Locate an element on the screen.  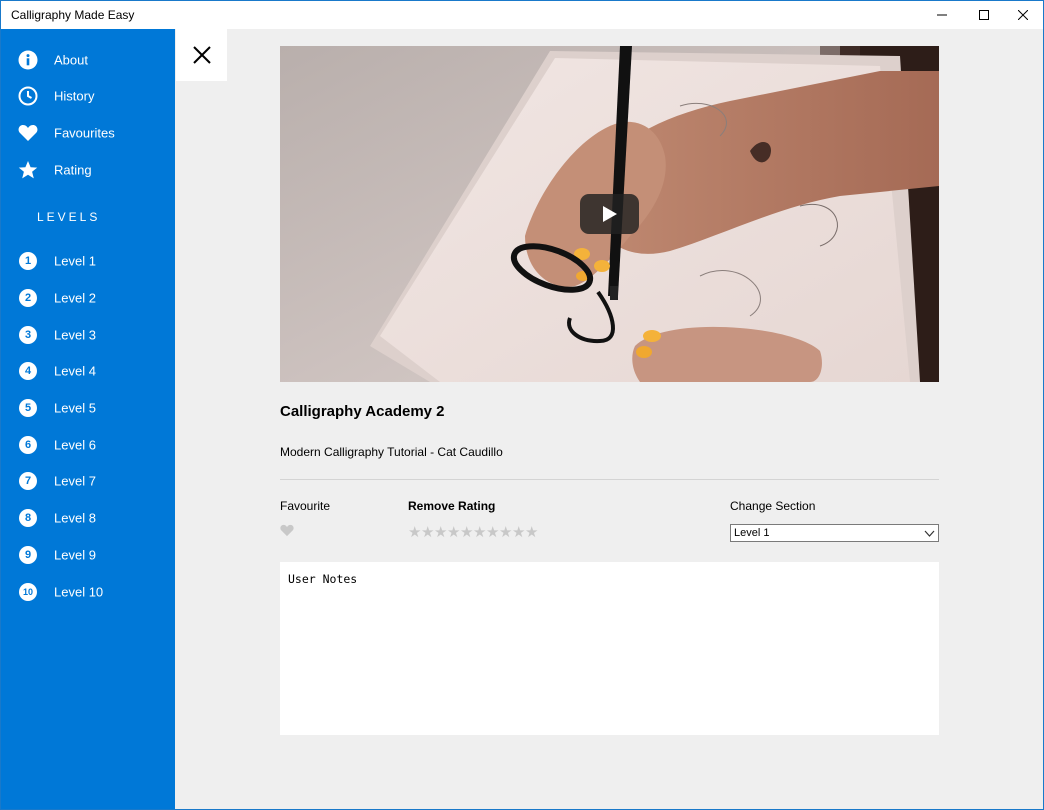
video-title: Calligraphy Academy 2 is located at coordinates (362, 411).